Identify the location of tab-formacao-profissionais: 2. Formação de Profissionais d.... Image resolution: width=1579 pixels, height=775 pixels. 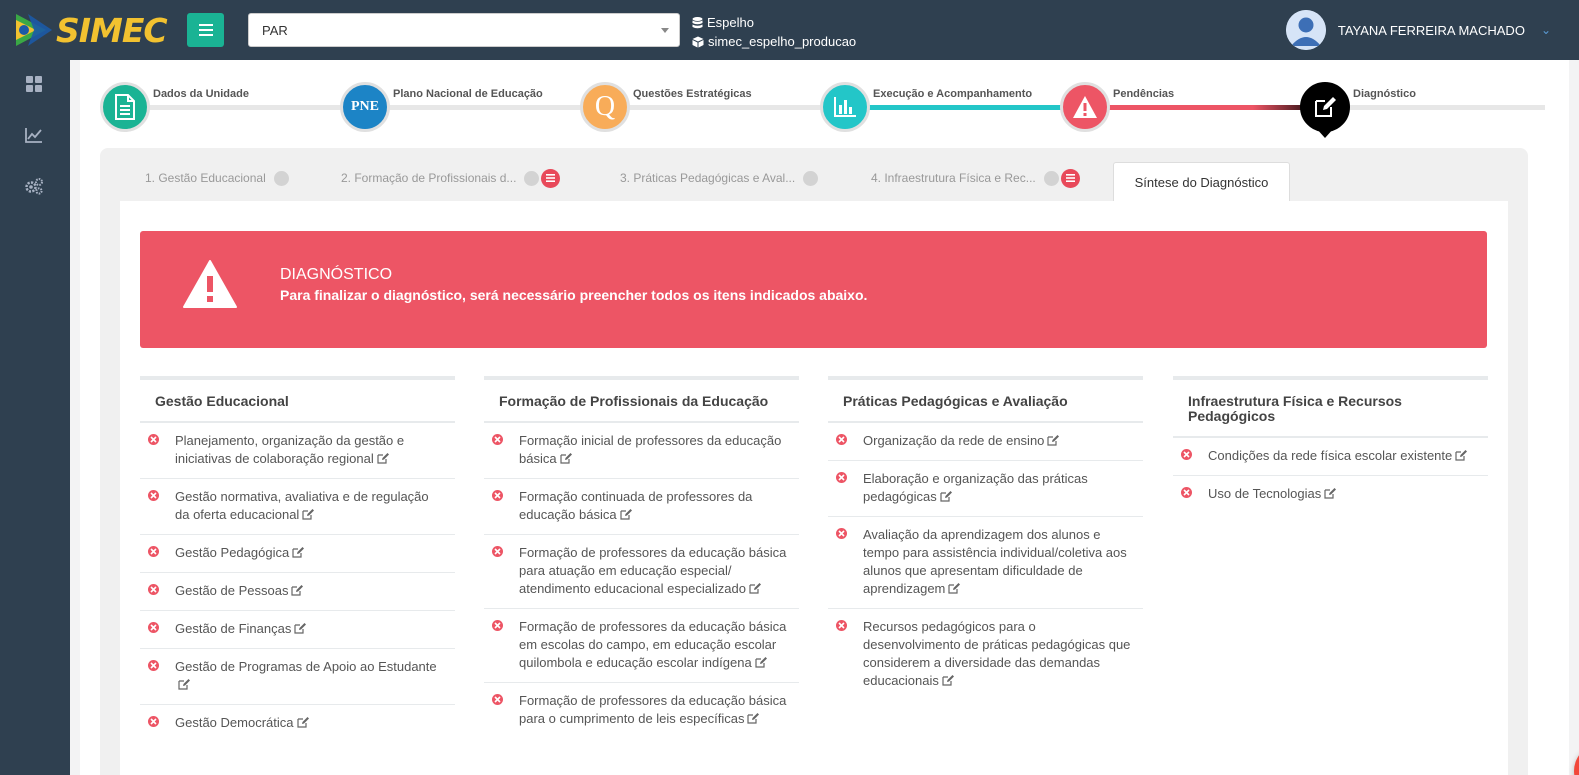
(451, 178).